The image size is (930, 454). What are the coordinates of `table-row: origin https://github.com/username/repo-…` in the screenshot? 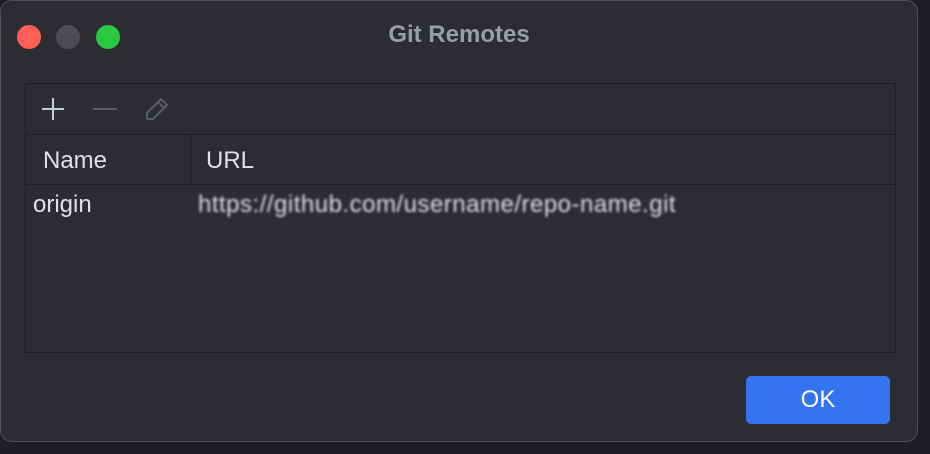 It's located at (460, 207).